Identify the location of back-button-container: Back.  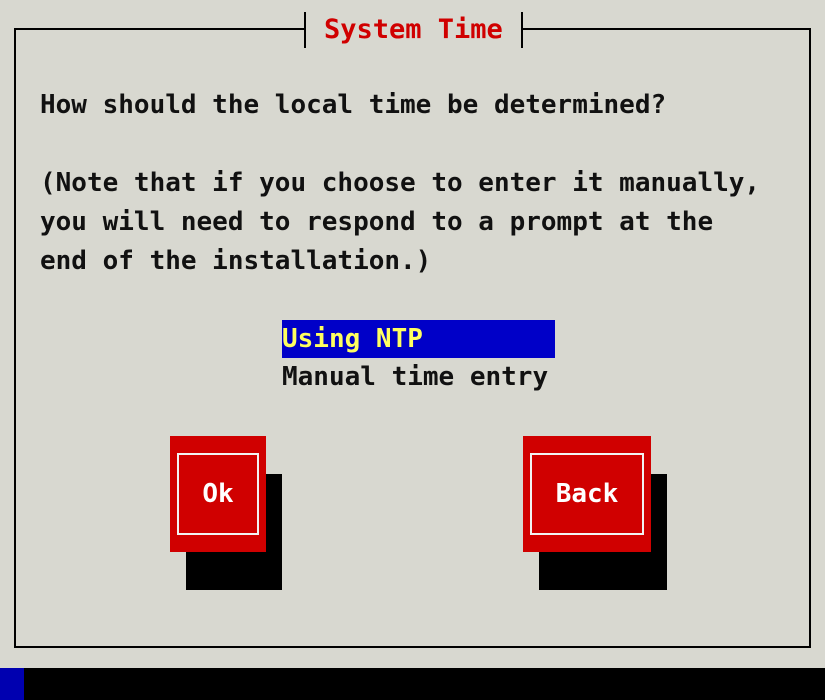
(595, 513).